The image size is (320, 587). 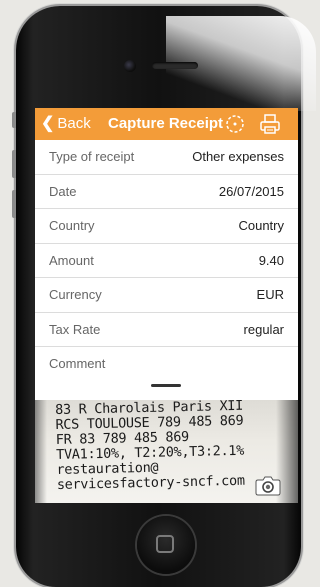 I want to click on amount-row: Amount 9.40, so click(x=166, y=261).